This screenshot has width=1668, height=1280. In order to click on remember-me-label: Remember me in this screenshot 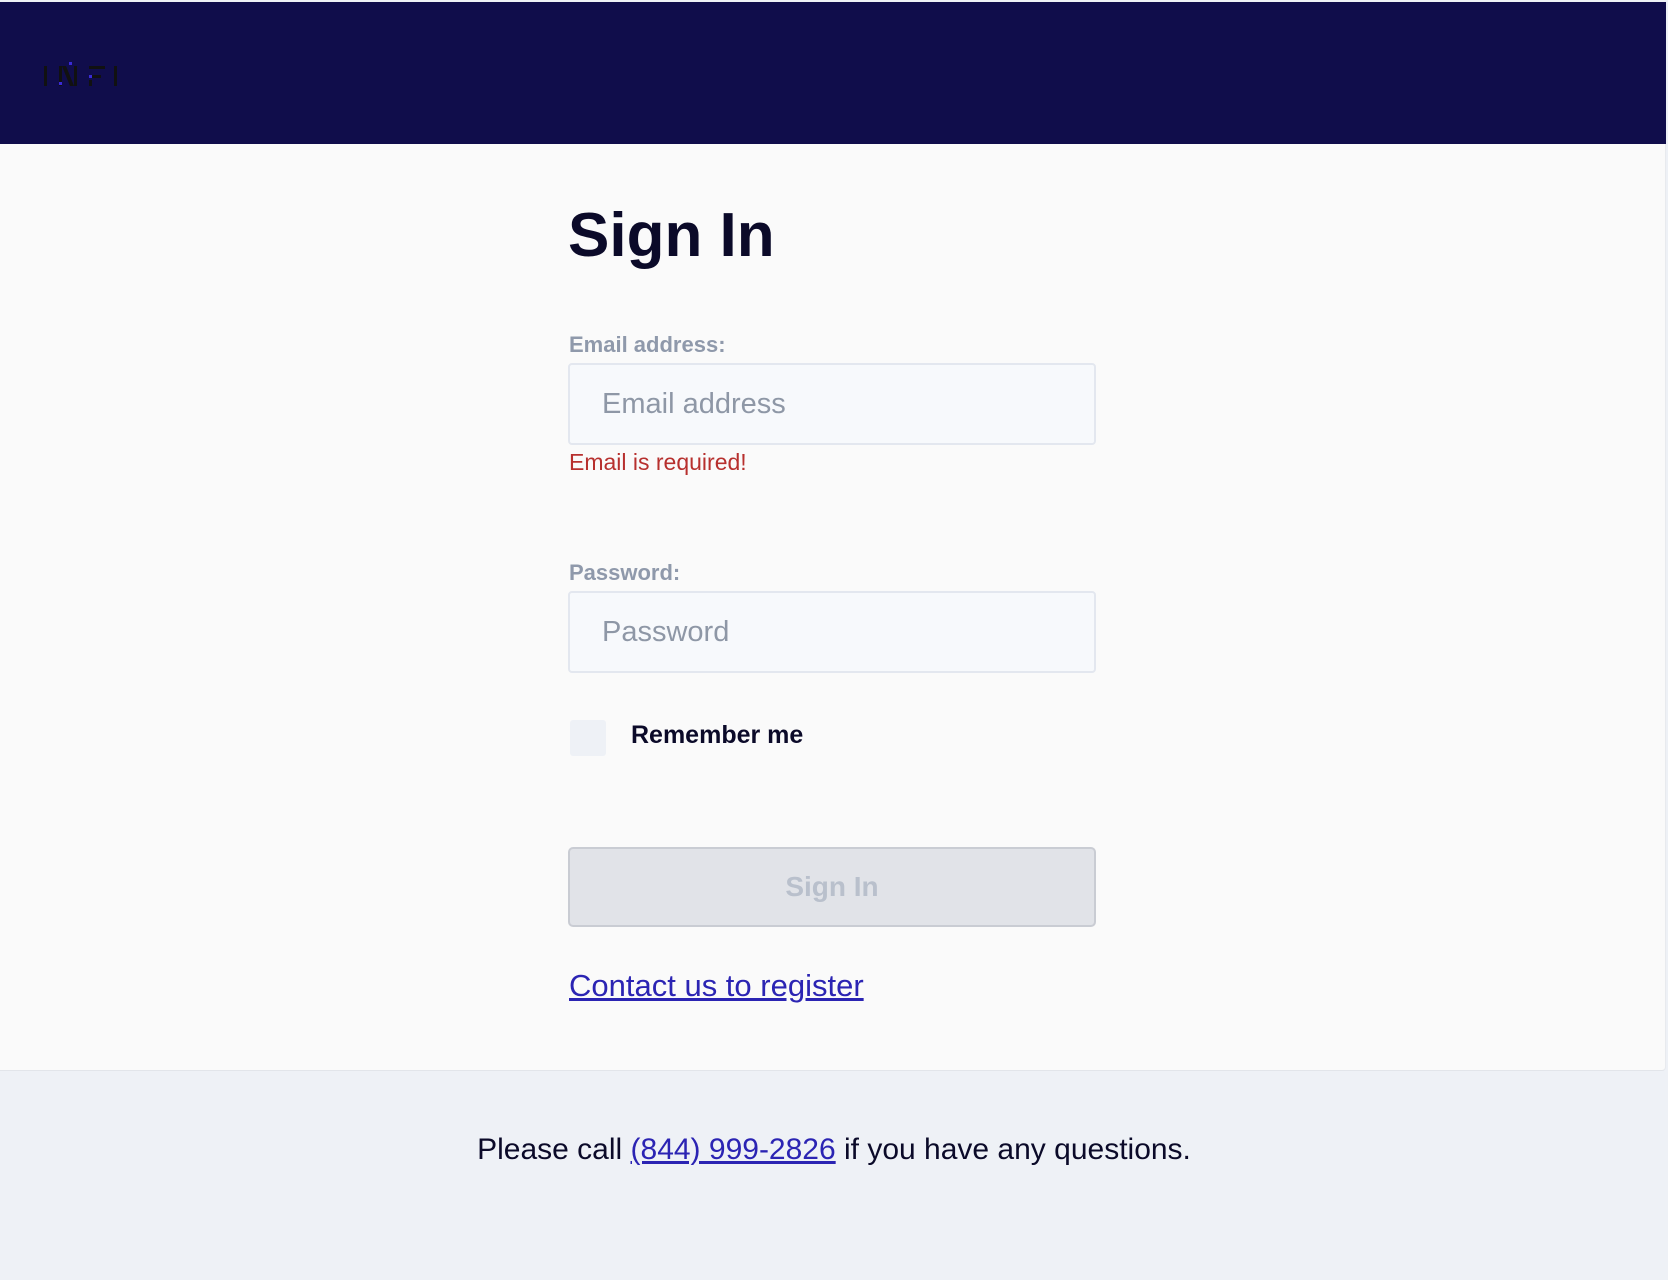, I will do `click(717, 735)`.